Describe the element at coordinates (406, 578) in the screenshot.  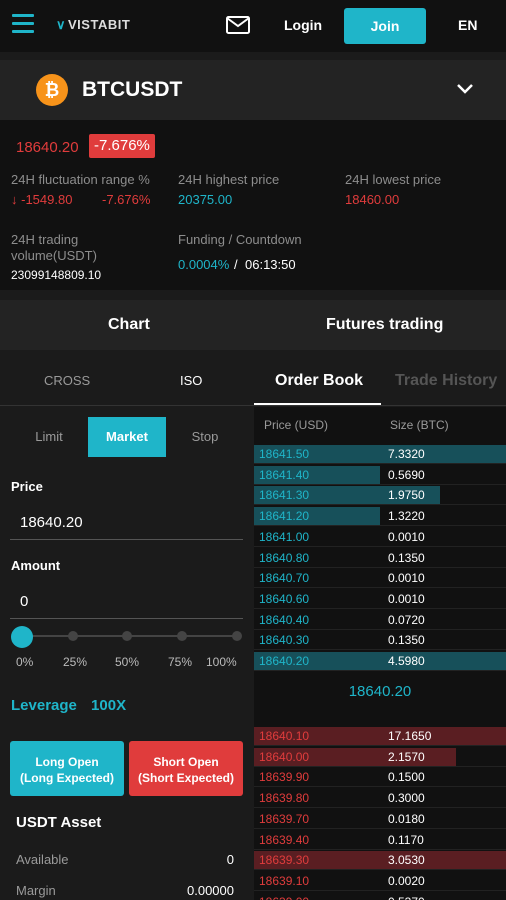
I see `row-size: 0.0010` at that location.